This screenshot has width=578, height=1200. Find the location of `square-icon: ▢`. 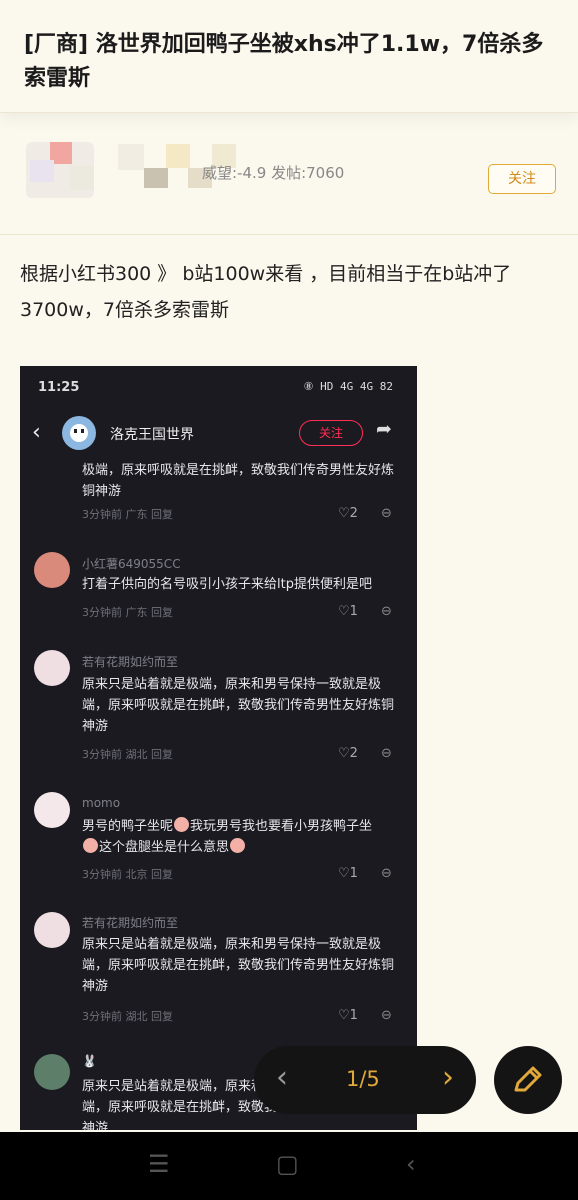

square-icon: ▢ is located at coordinates (287, 1164).